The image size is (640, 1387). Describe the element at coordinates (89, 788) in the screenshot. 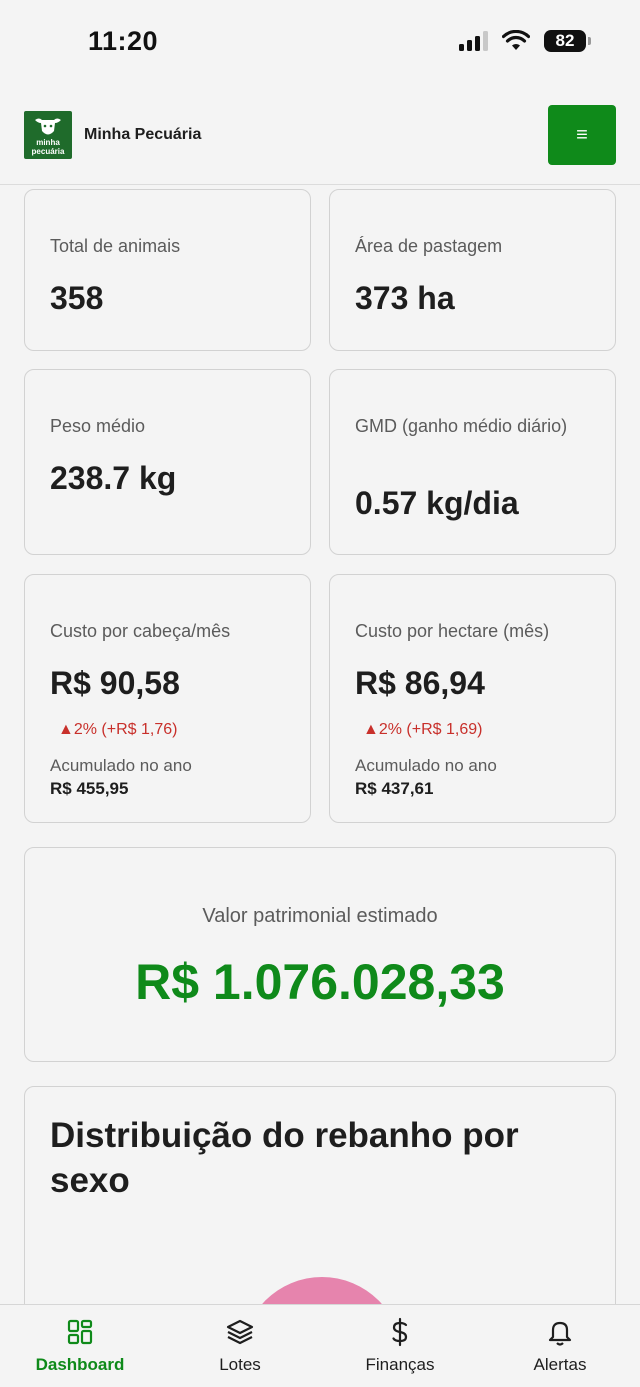

I see `accumulated-value: R$ 455,95` at that location.